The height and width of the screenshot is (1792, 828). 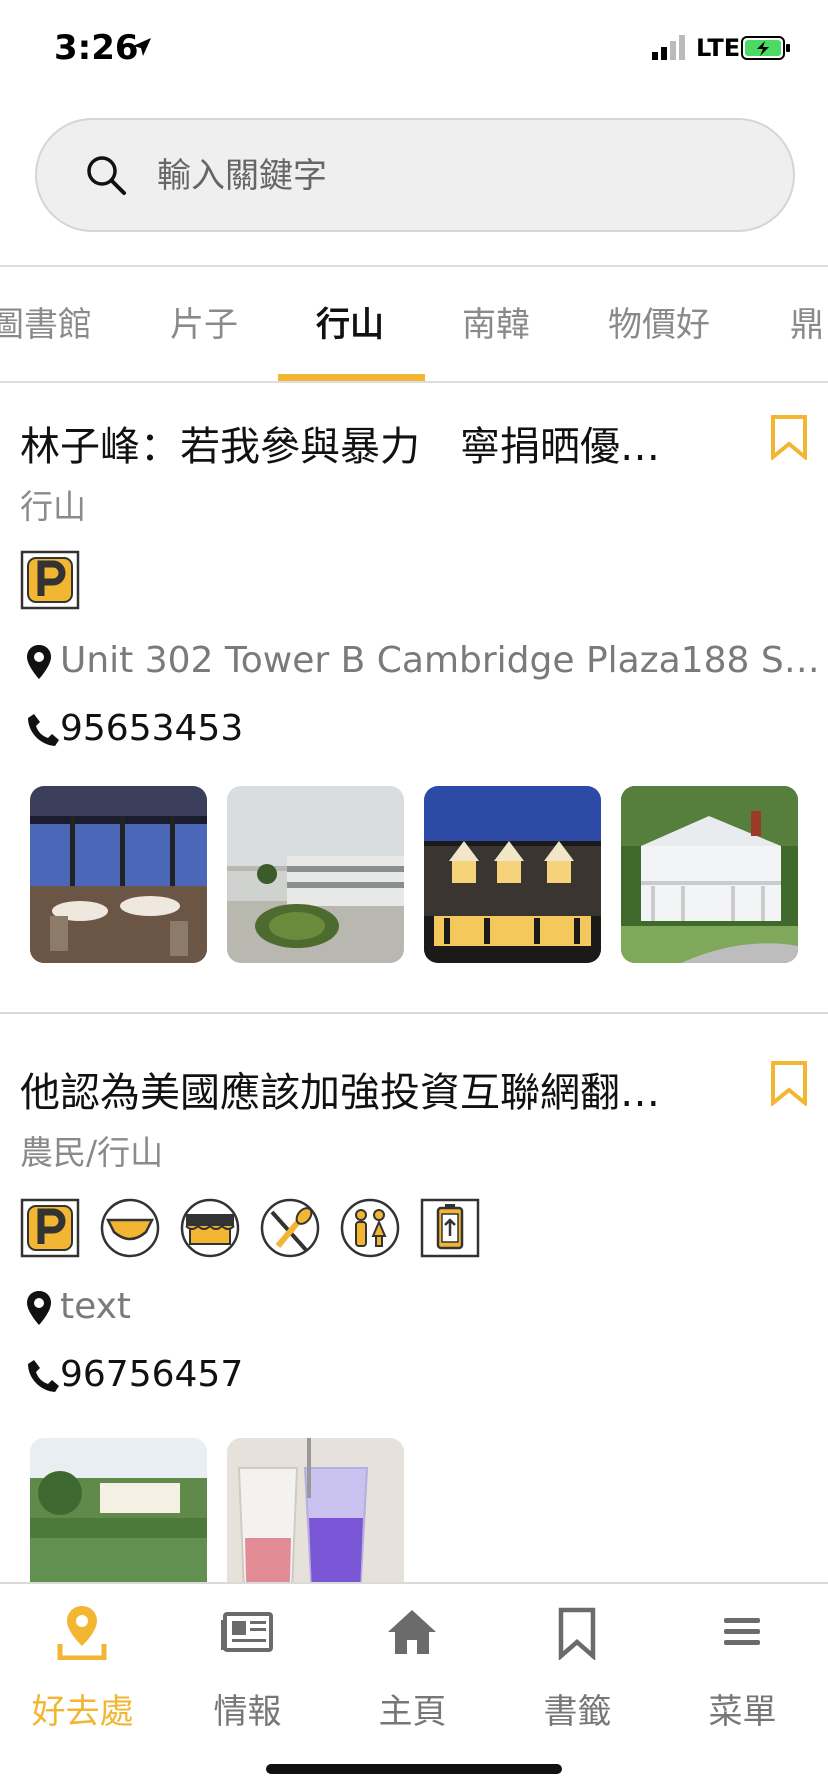 What do you see at coordinates (82, 1712) in the screenshot?
I see `tabbar-label: 好去處` at bounding box center [82, 1712].